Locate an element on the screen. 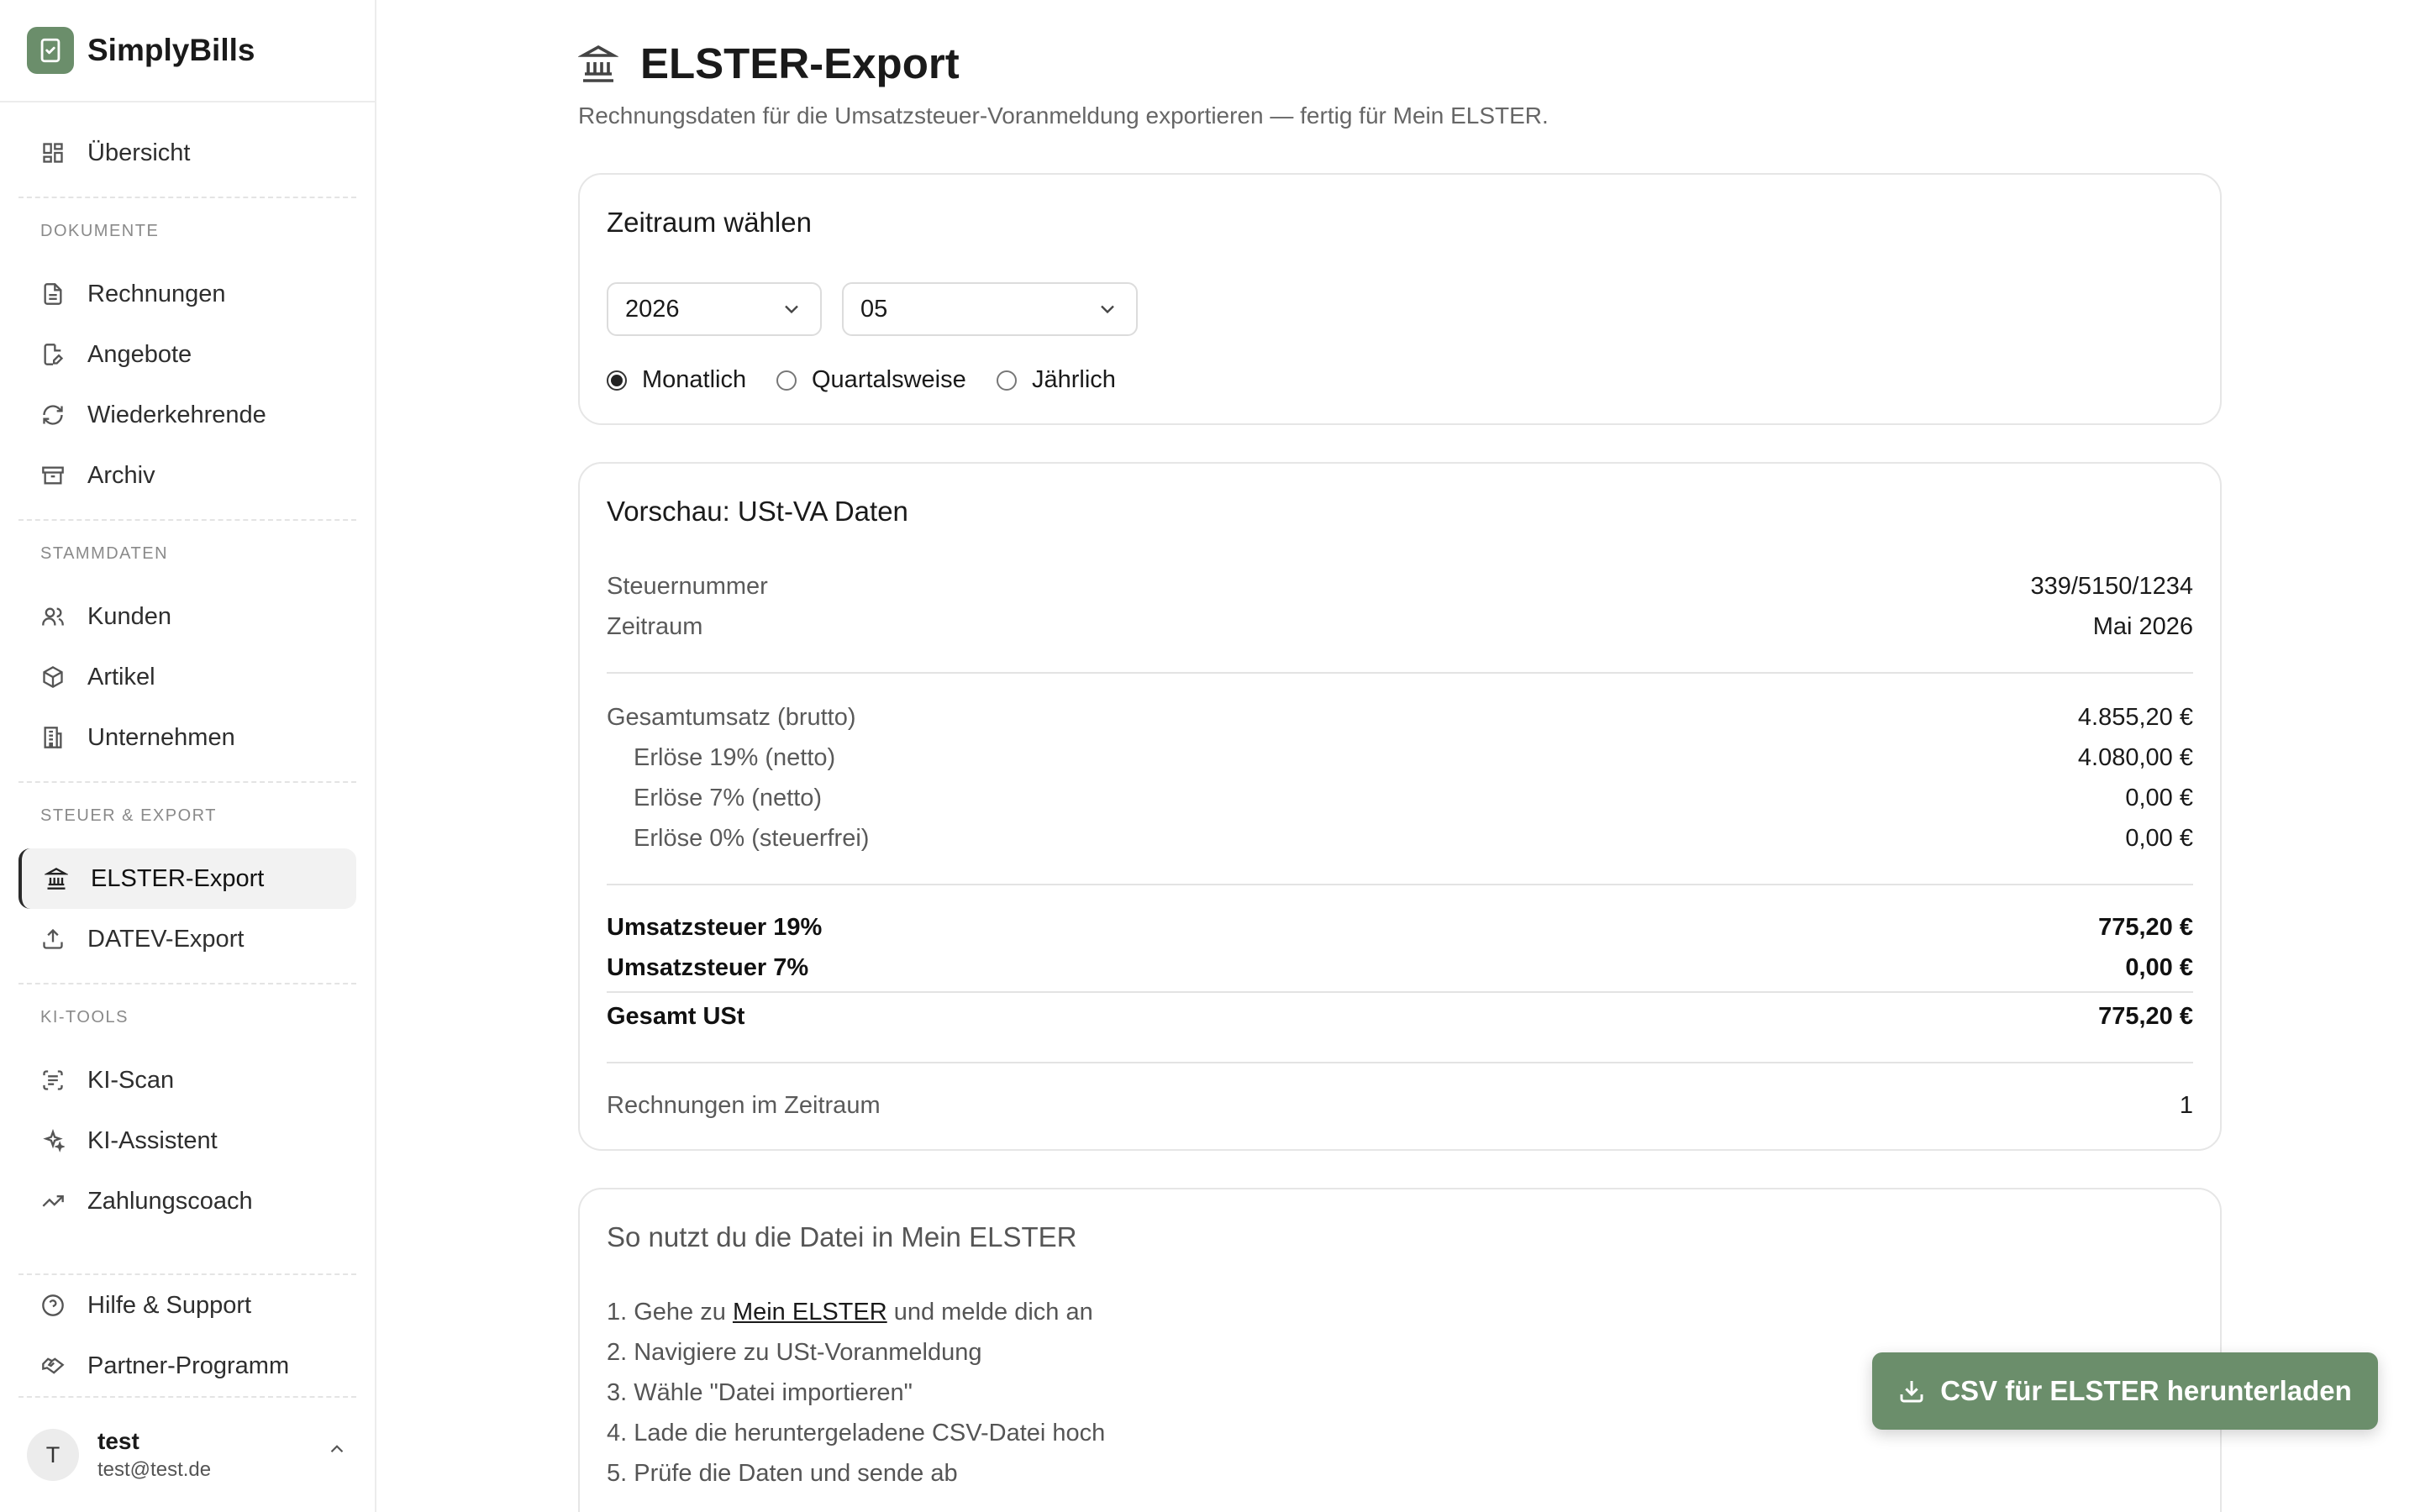  row-tax-number: Steuernummer 339/5150/1234 is located at coordinates (1400, 587).